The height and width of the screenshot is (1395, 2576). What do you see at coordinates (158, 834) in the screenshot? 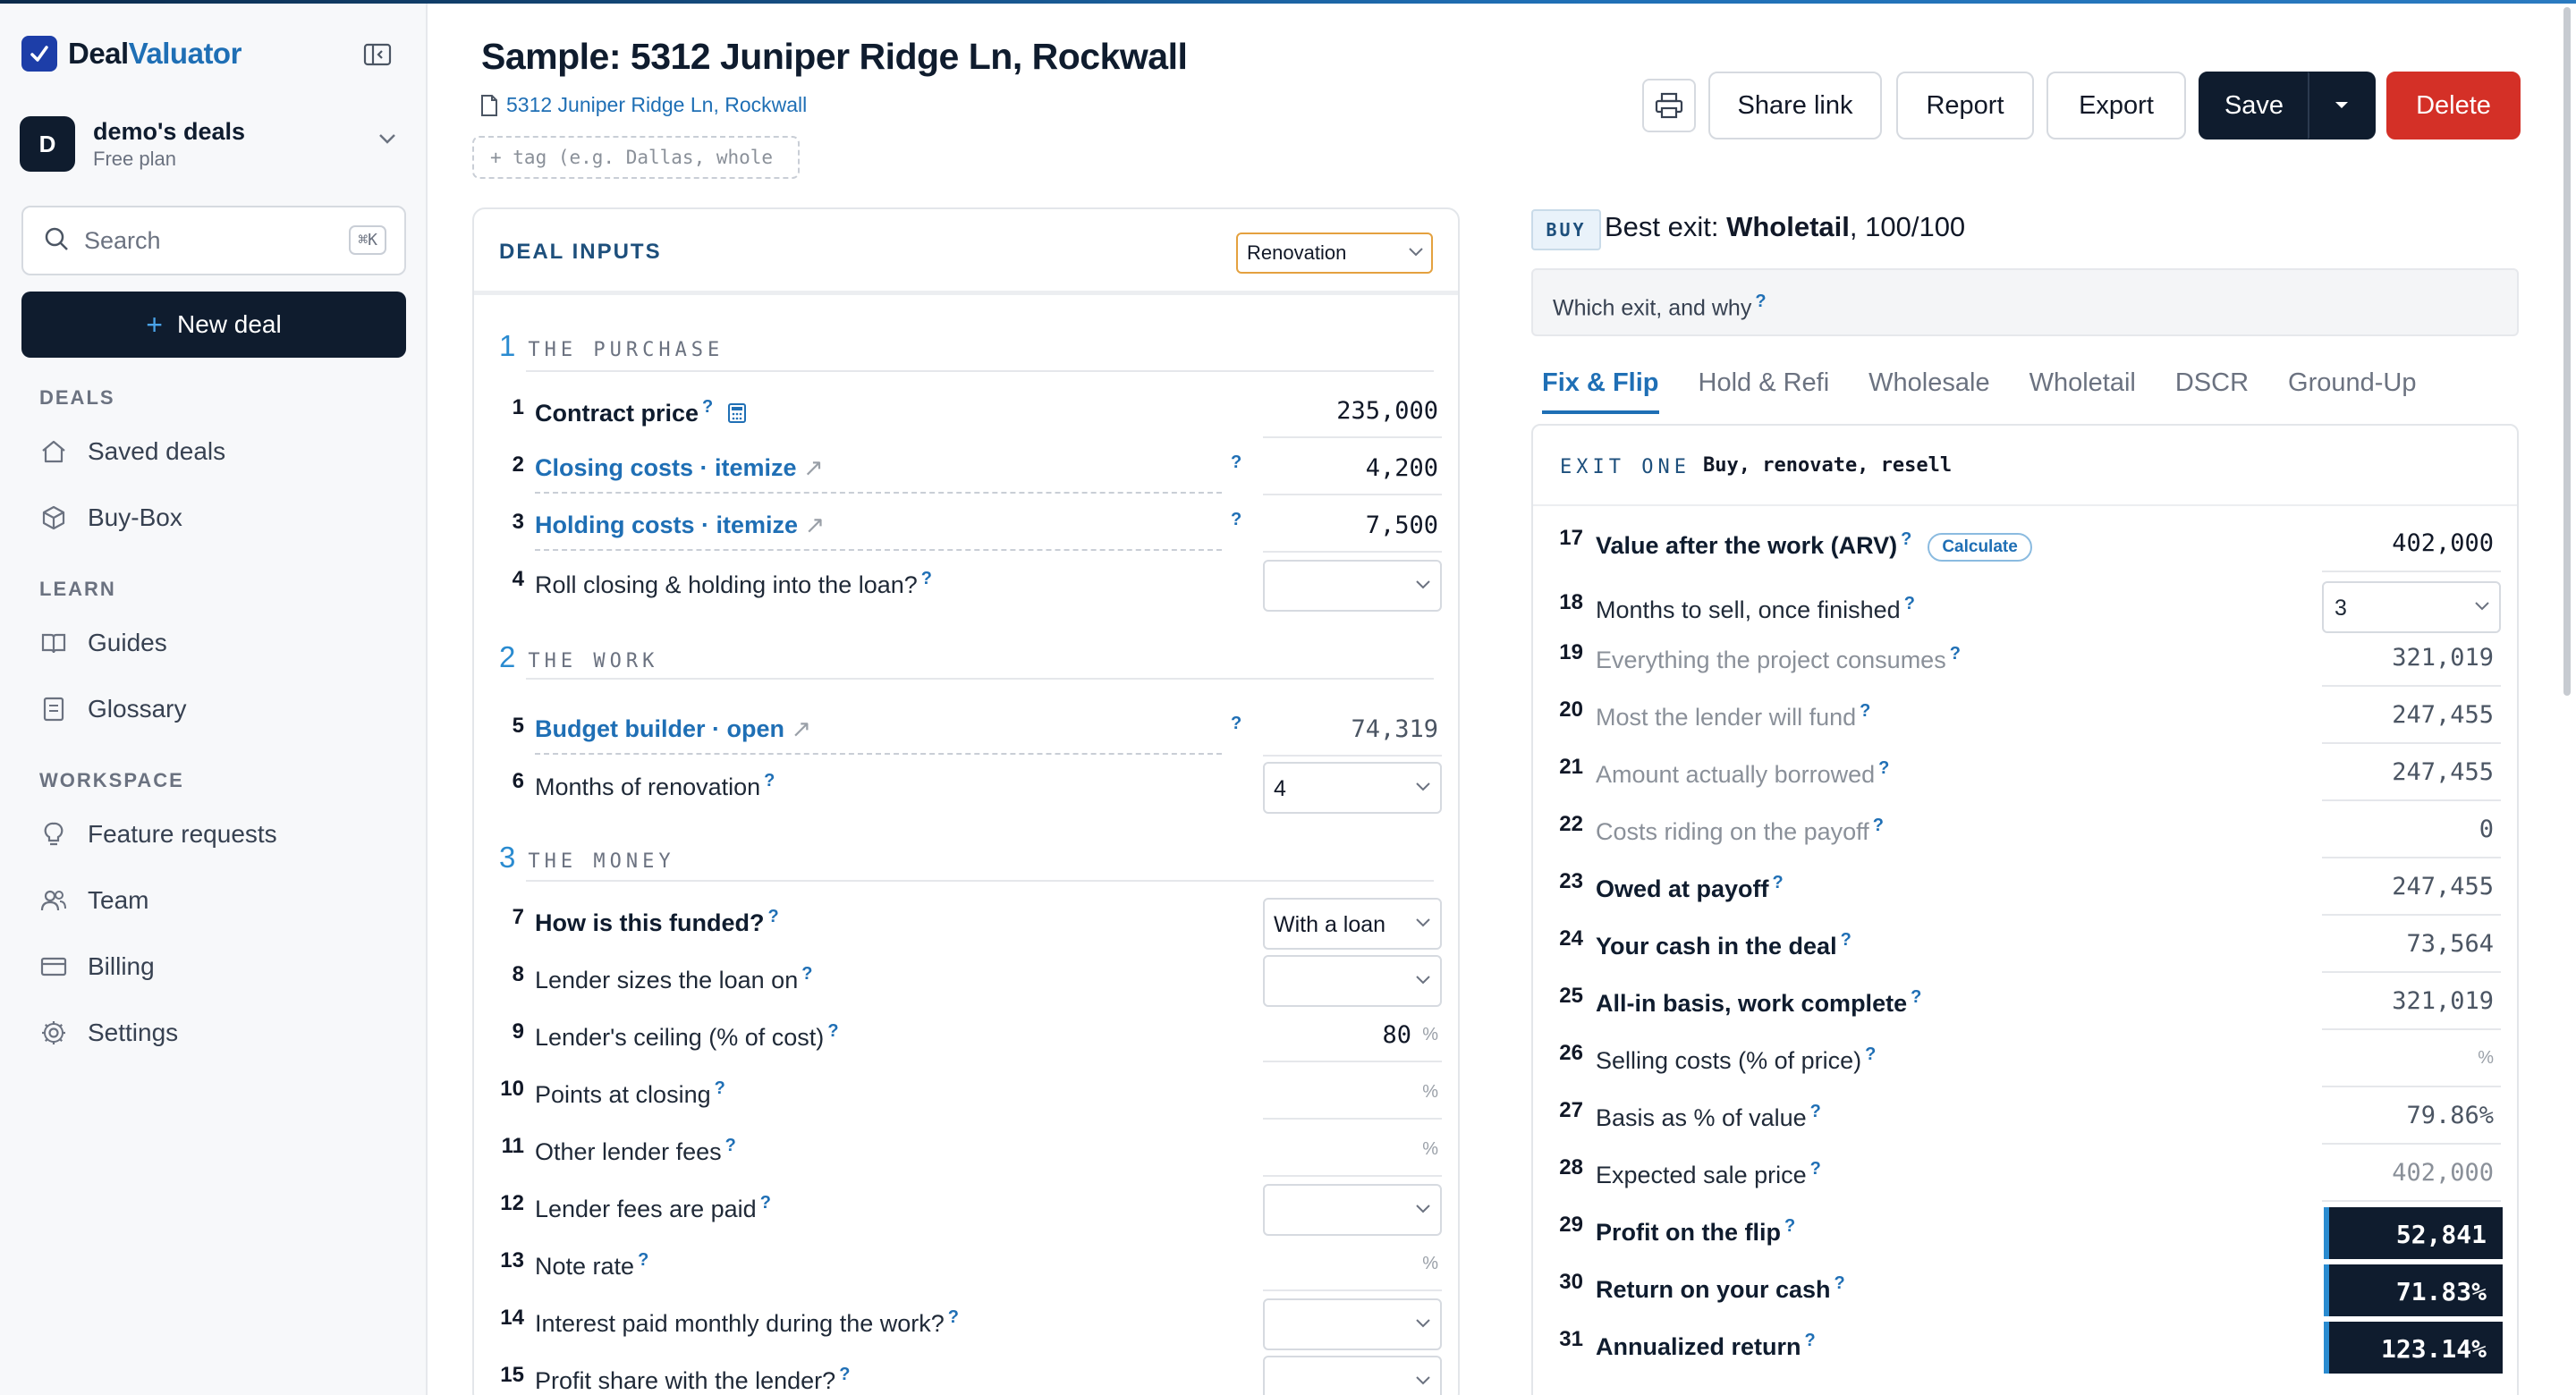
I see `nav-feature-requests: Feature requests` at bounding box center [158, 834].